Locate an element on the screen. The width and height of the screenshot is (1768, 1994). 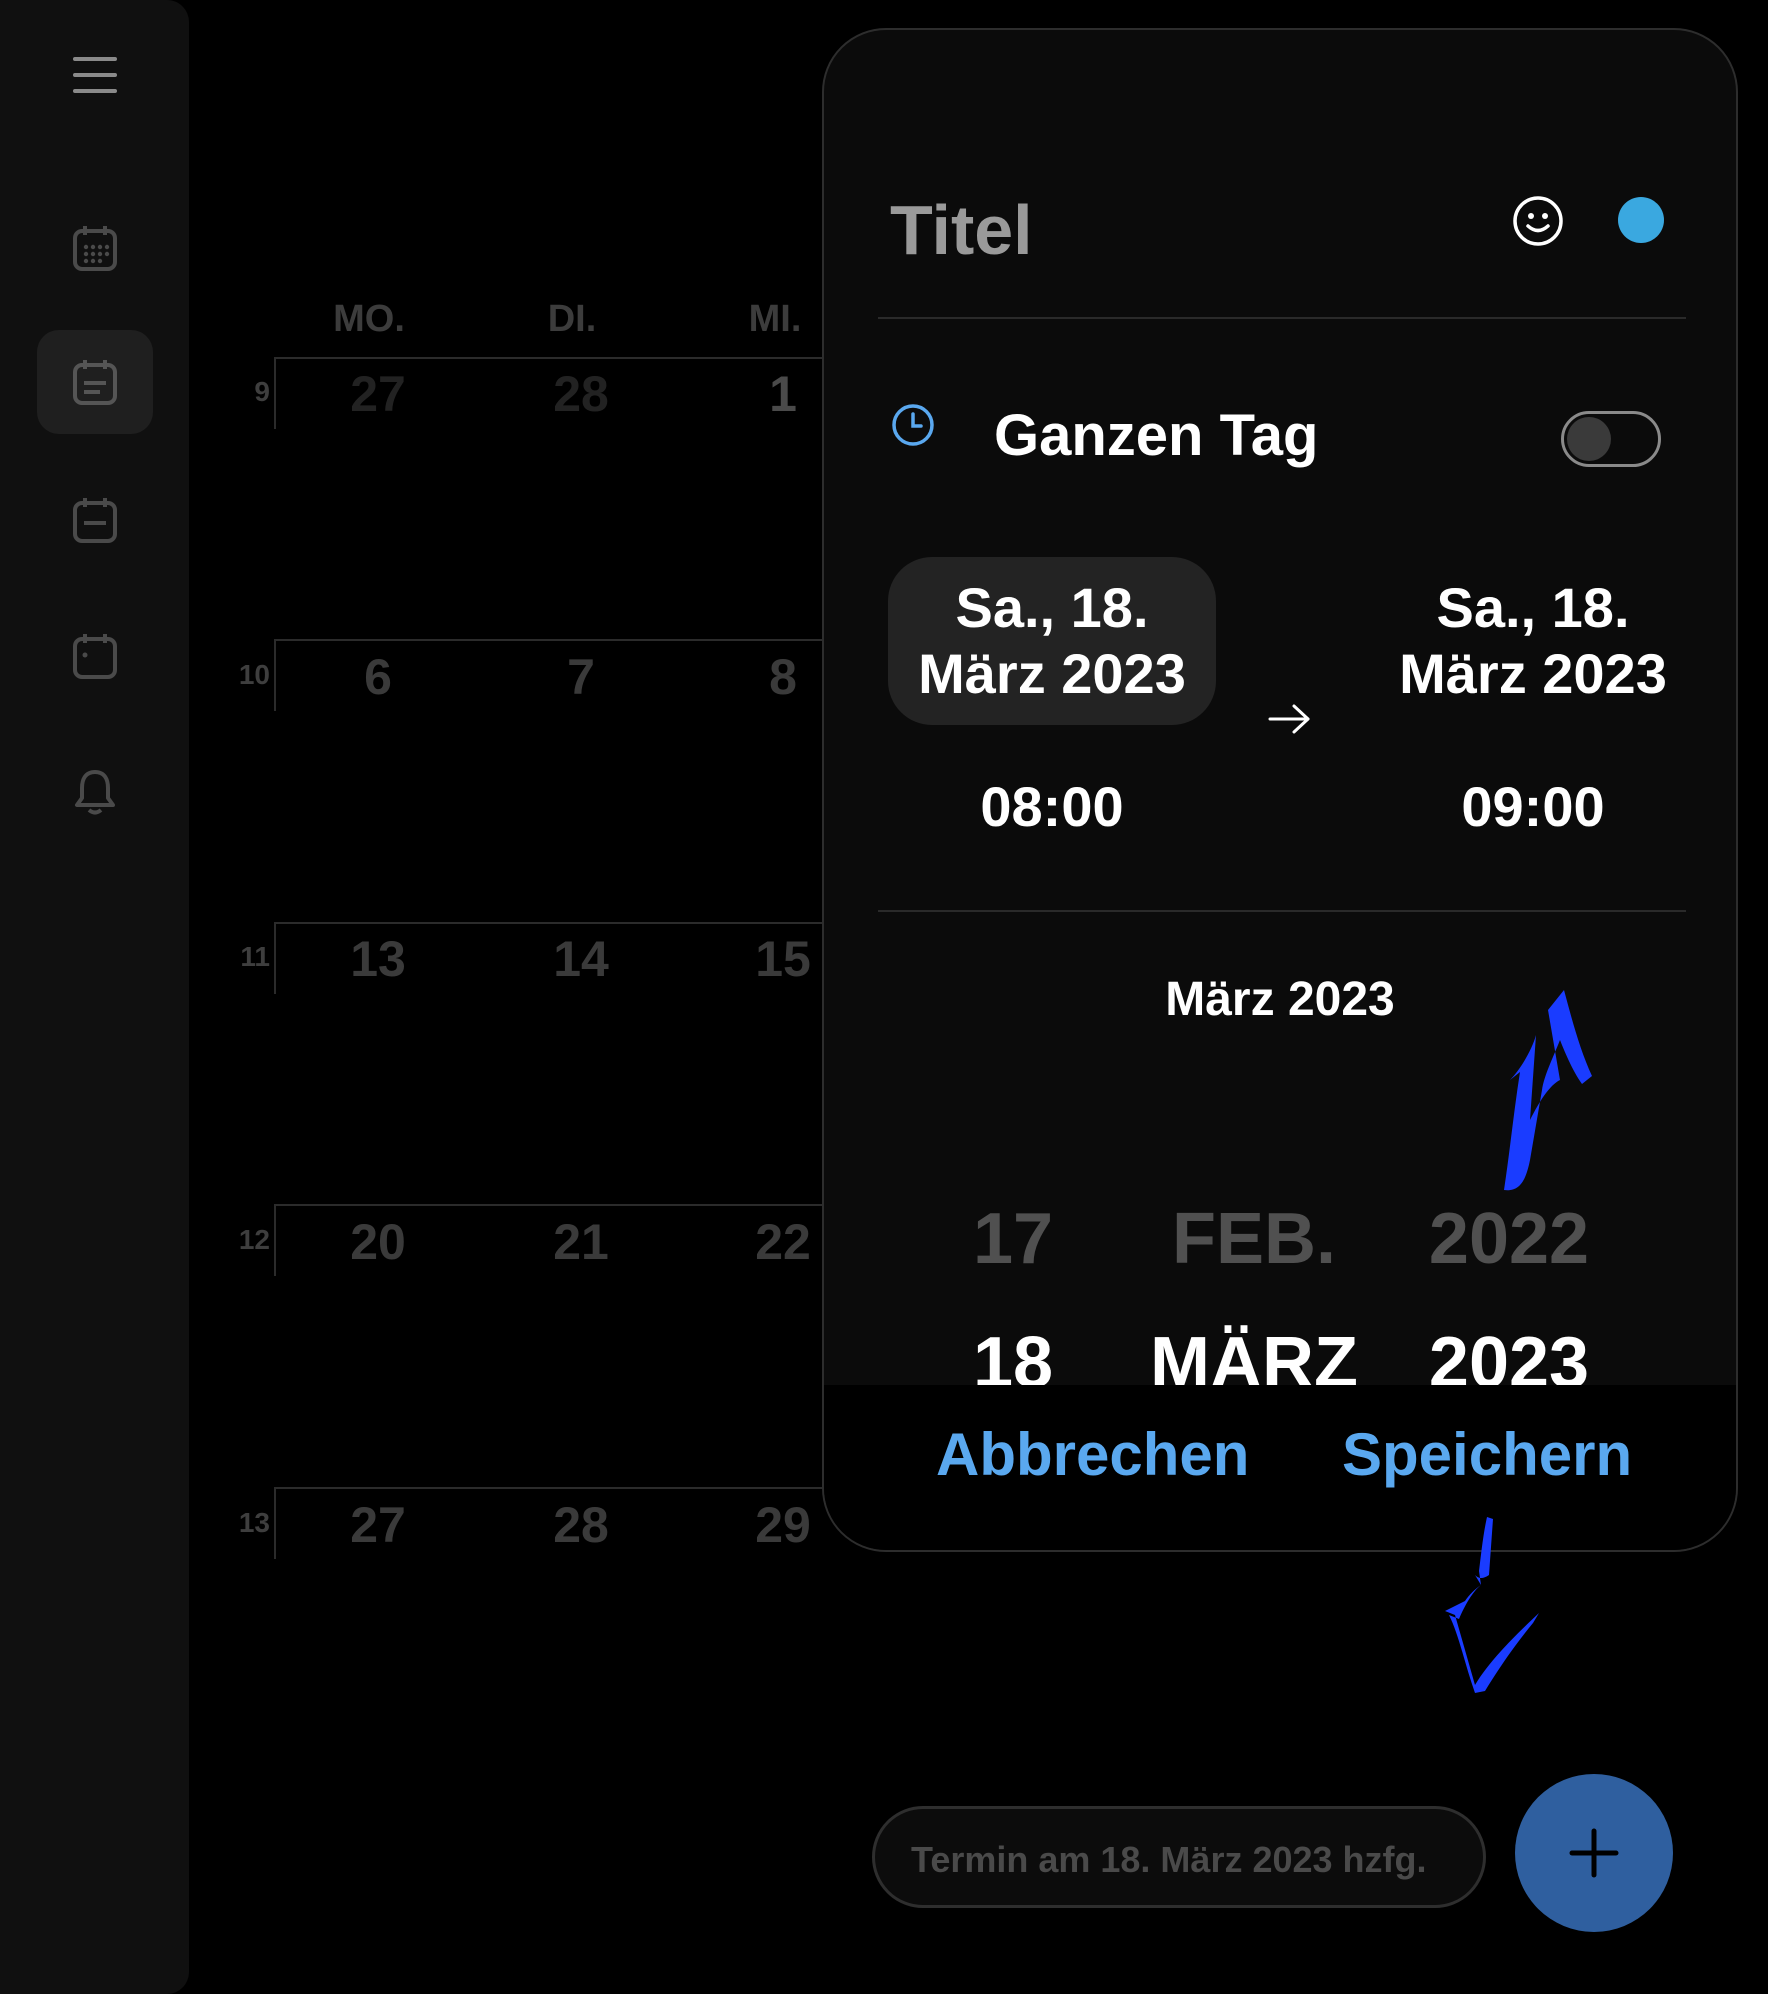
week-number: 9 is located at coordinates (262, 391).